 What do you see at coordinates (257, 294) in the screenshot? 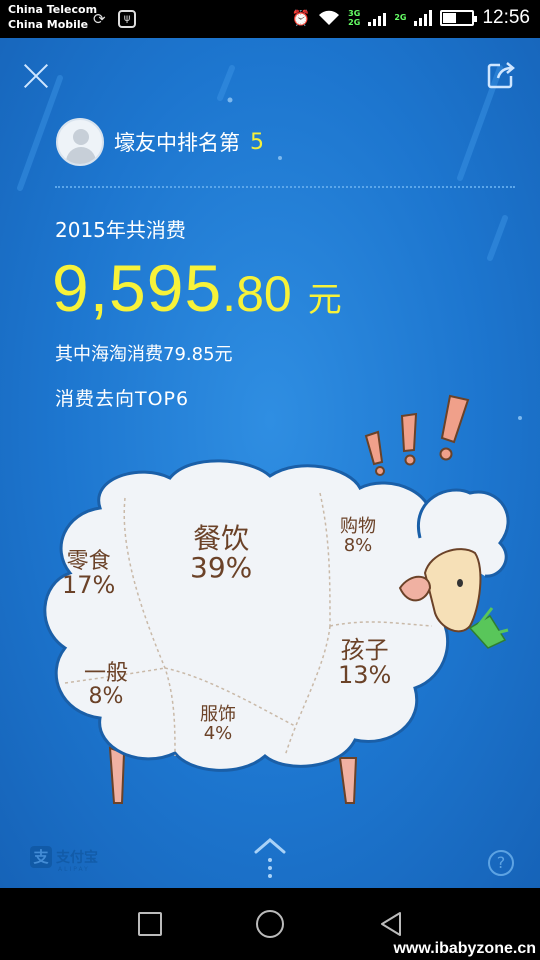
I see `amount-decimal: .80` at bounding box center [257, 294].